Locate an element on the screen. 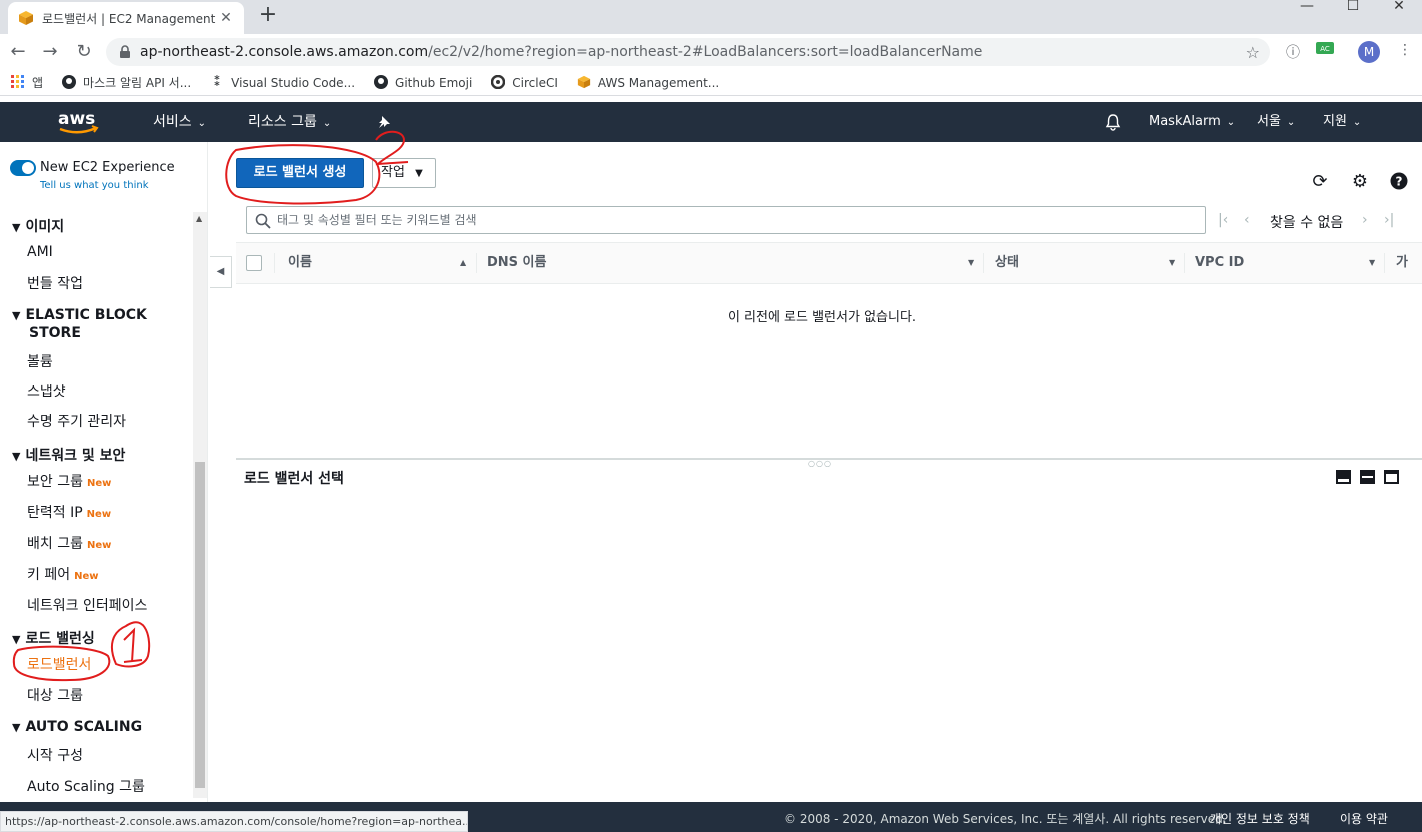 This screenshot has height=832, width=1422. section-network: ▼ 네트워크 및 보안 is located at coordinates (68, 455).